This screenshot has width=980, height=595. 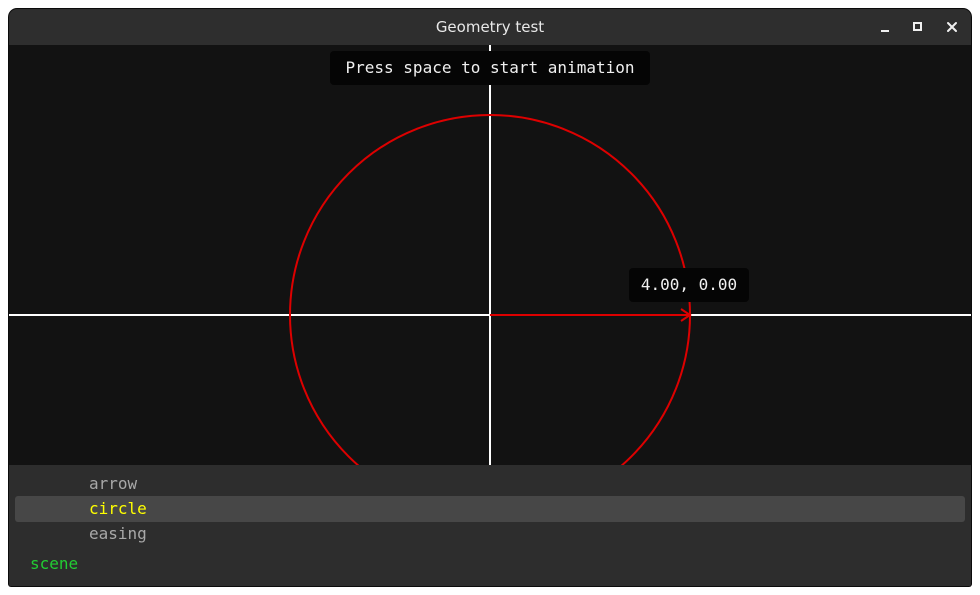 I want to click on scene-label: scene, so click(x=54, y=563).